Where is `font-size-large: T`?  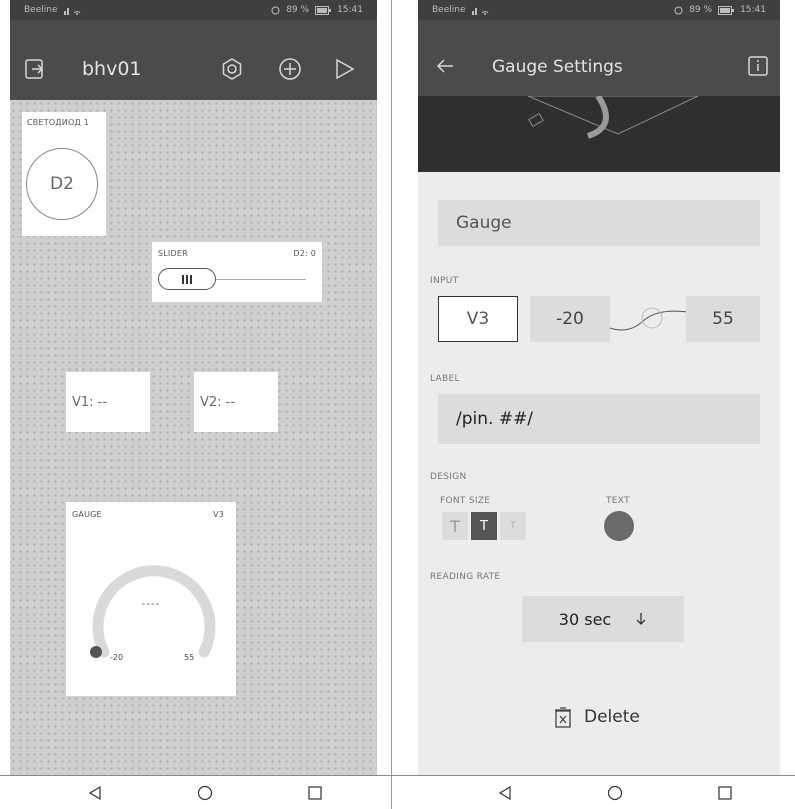 font-size-large: T is located at coordinates (455, 526).